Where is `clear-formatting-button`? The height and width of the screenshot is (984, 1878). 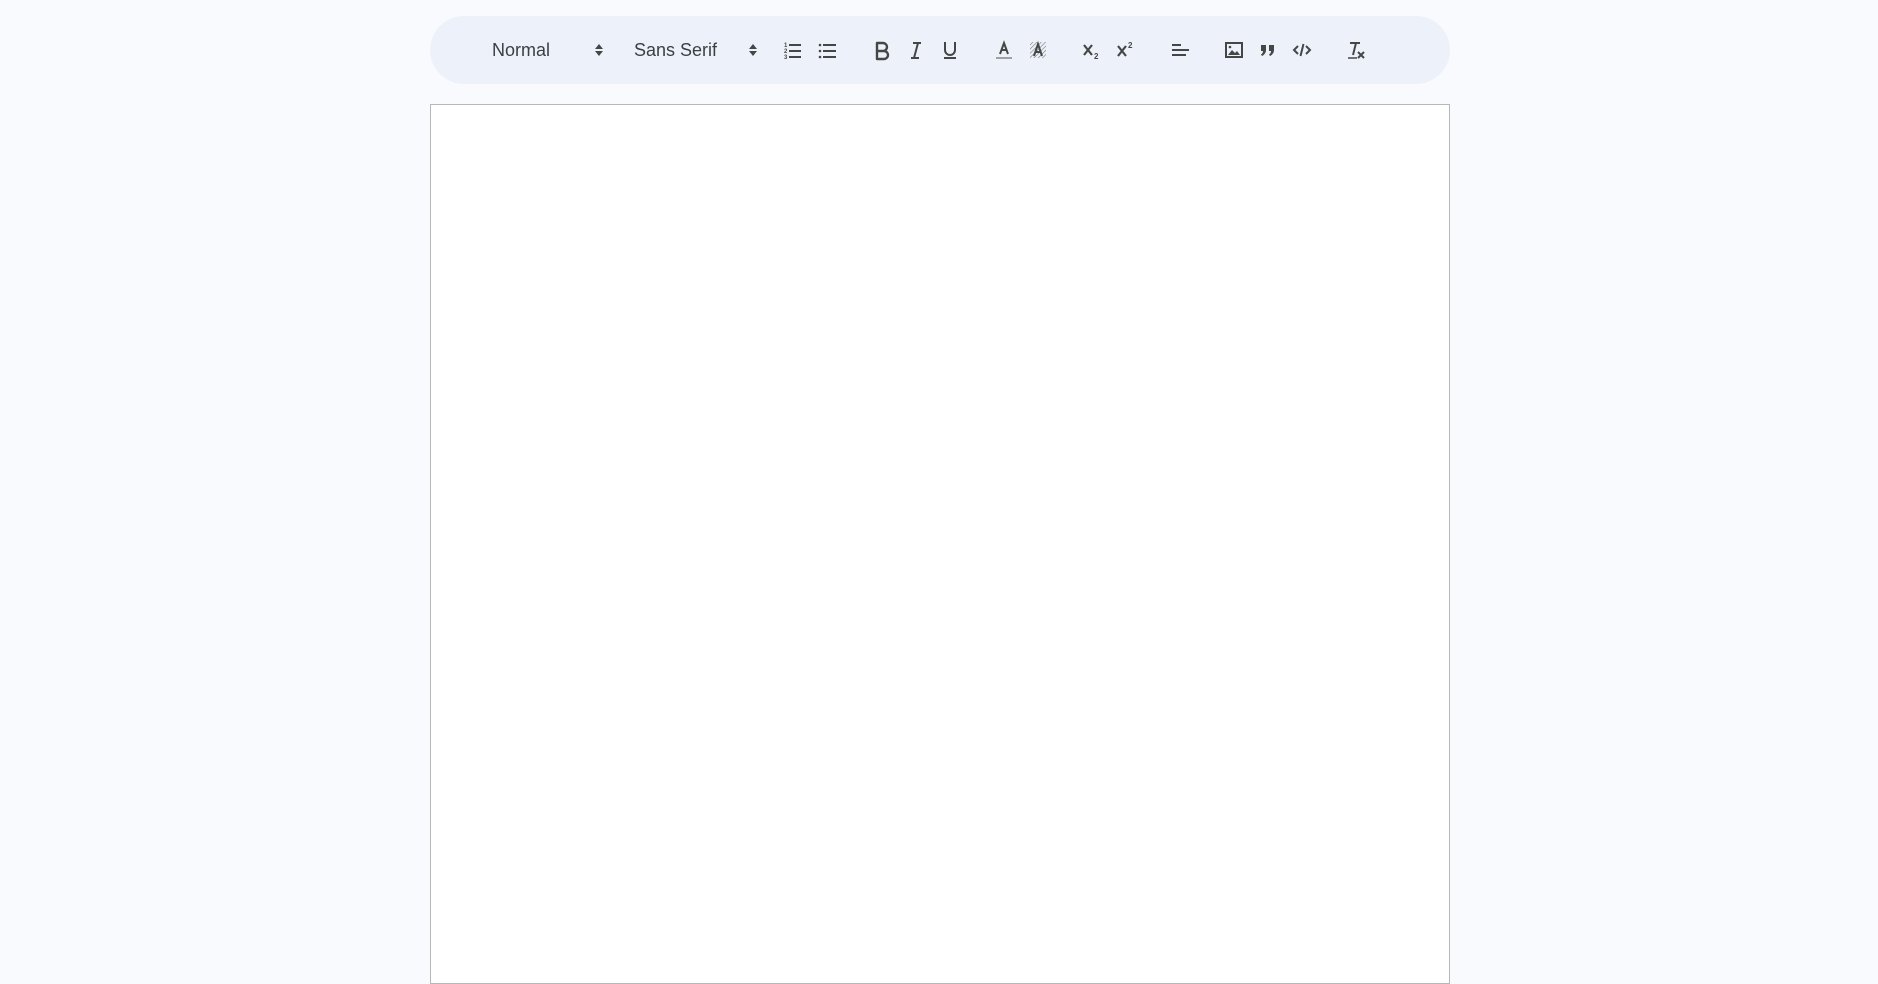
clear-formatting-button is located at coordinates (1356, 50).